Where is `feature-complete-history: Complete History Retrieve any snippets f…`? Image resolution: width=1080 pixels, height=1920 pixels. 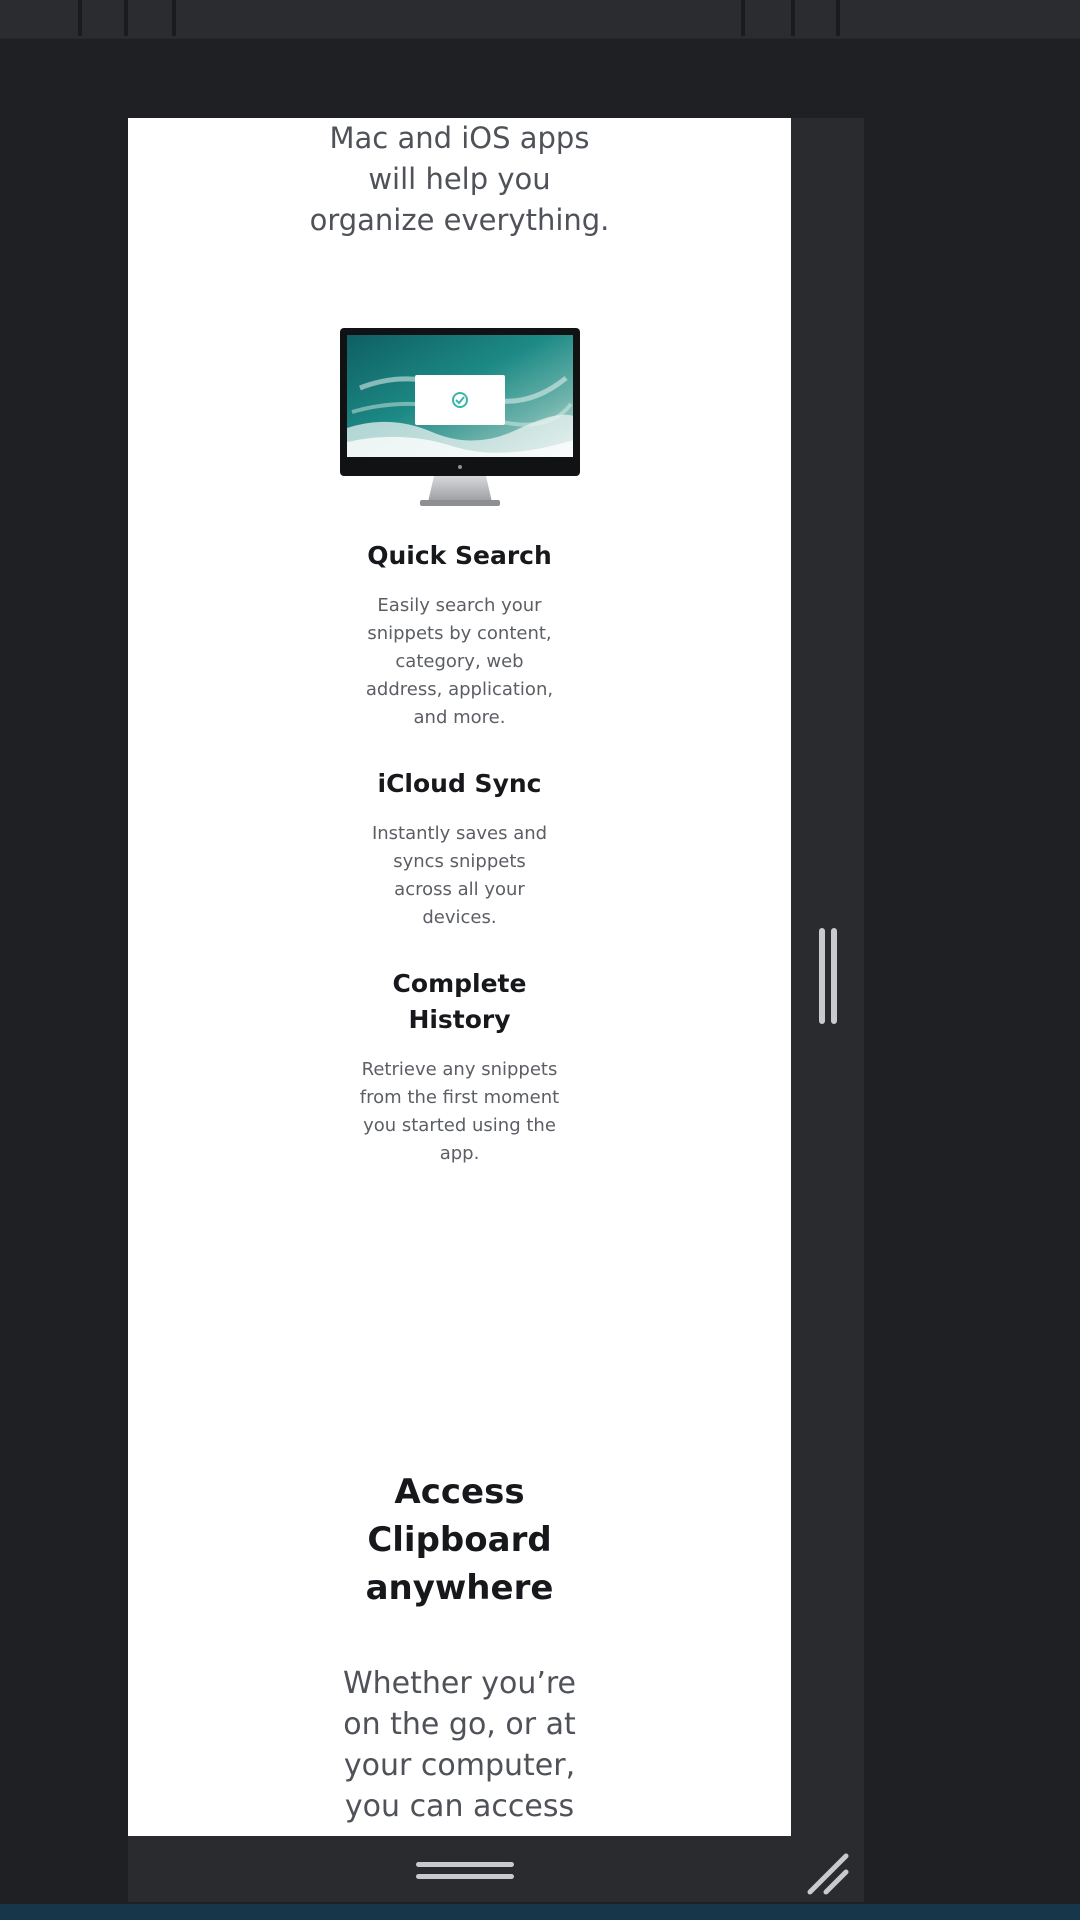
feature-complete-history: Complete History Retrieve any snippets f… is located at coordinates (459, 1067).